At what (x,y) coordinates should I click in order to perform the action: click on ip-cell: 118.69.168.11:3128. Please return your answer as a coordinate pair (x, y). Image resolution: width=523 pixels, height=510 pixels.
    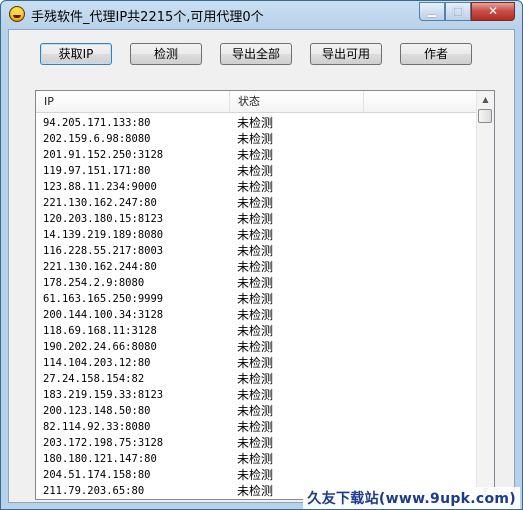
    Looking at the image, I should click on (100, 331).